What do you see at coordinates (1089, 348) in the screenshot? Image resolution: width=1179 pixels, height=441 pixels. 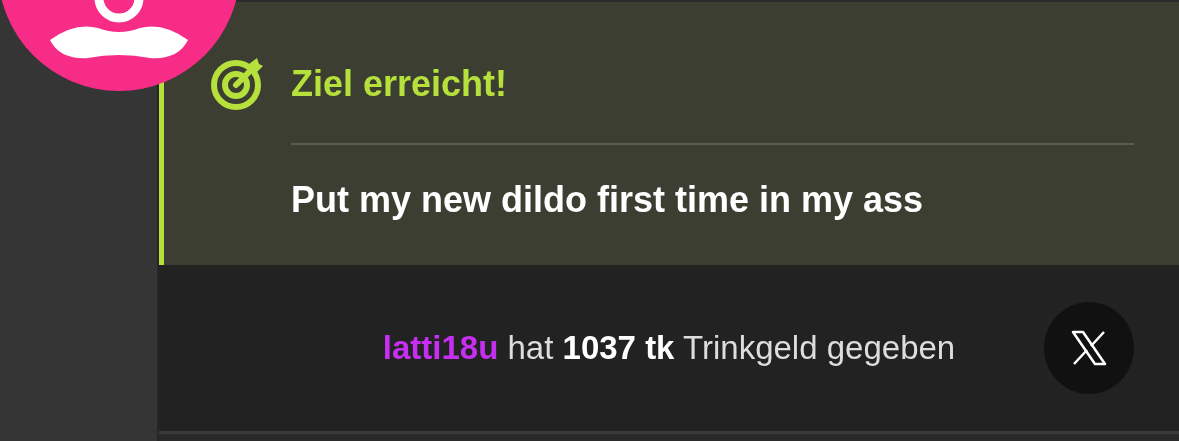 I see `x-icon` at bounding box center [1089, 348].